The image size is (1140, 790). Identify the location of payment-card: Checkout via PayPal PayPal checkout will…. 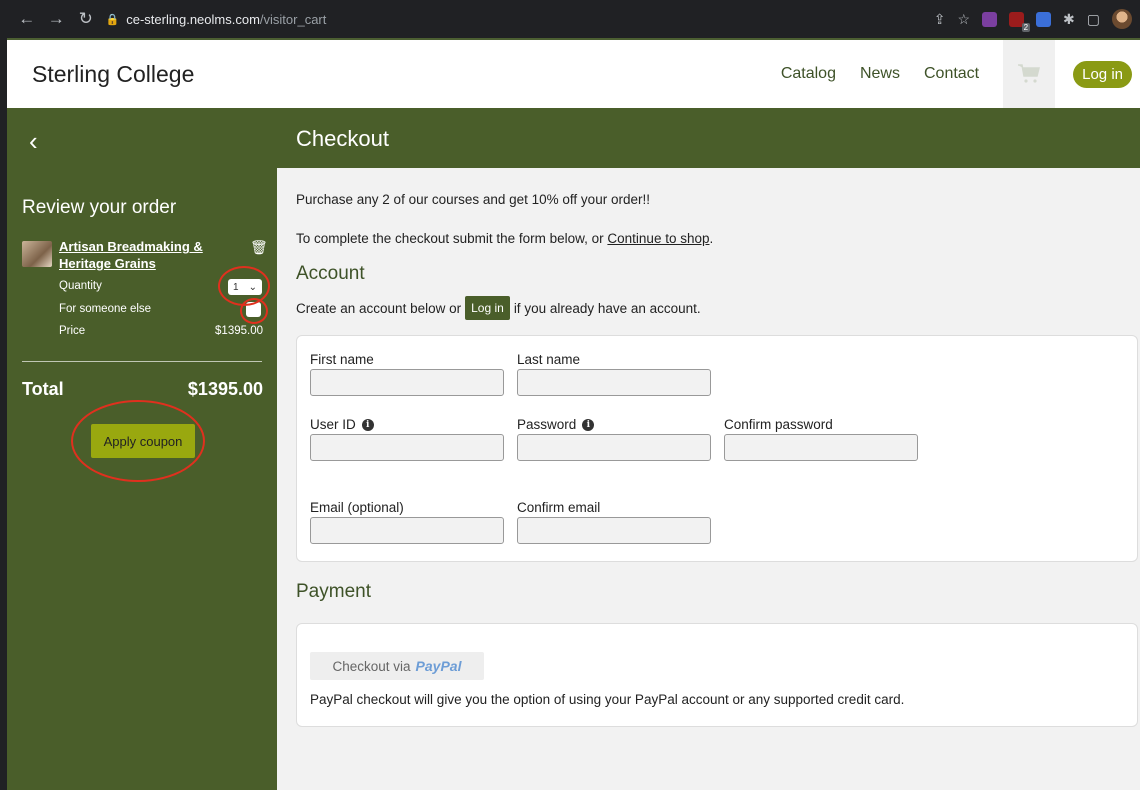
(717, 675).